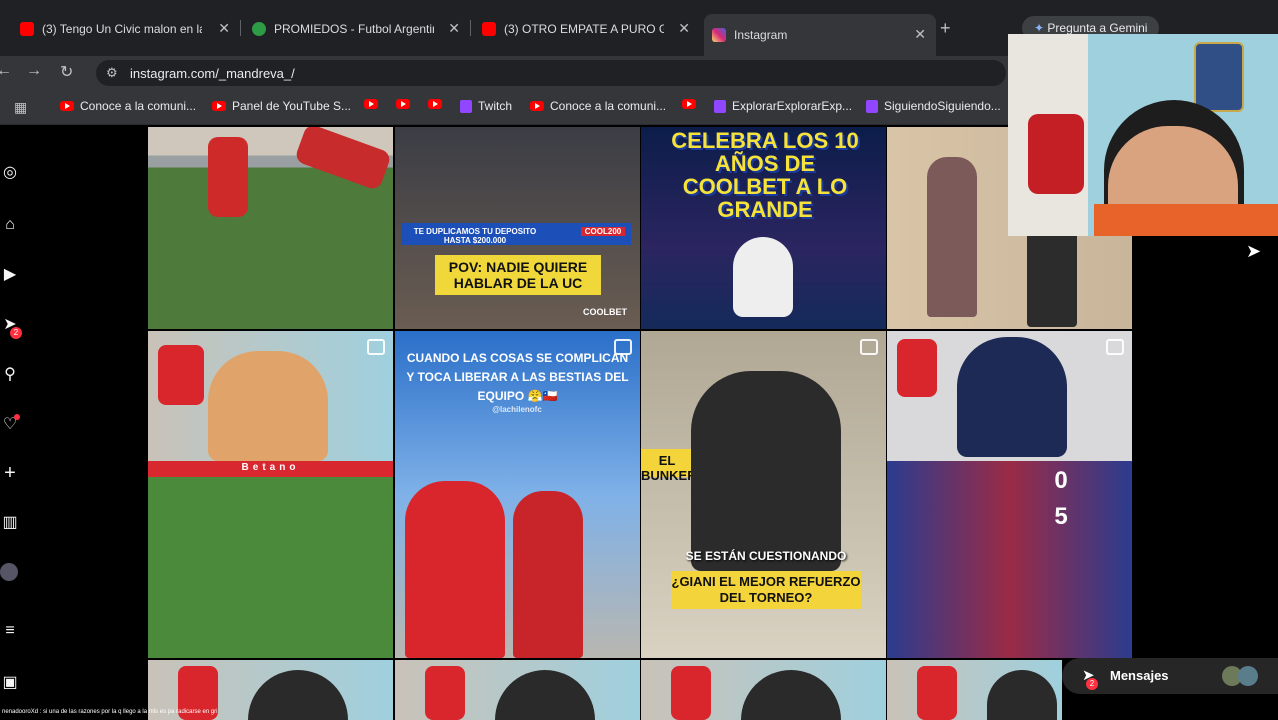 The height and width of the screenshot is (720, 1278). What do you see at coordinates (872, 106) in the screenshot?
I see `twitch-icon` at bounding box center [872, 106].